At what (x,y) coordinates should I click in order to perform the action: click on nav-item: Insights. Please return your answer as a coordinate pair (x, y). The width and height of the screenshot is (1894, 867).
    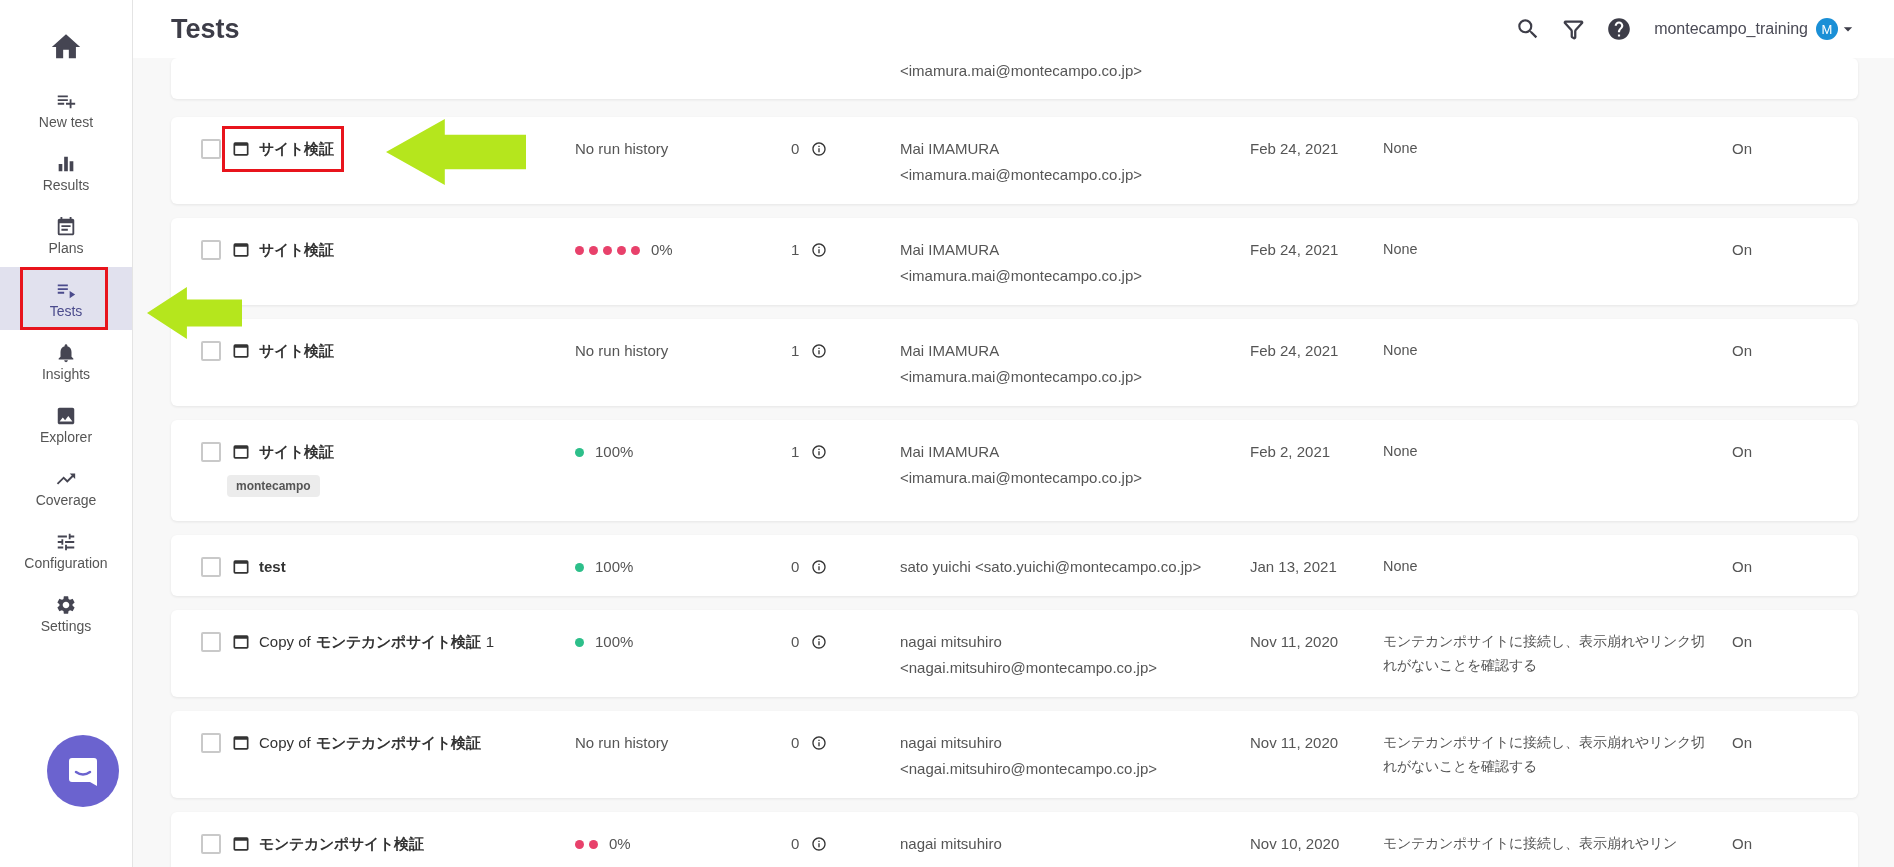
    Looking at the image, I should click on (66, 361).